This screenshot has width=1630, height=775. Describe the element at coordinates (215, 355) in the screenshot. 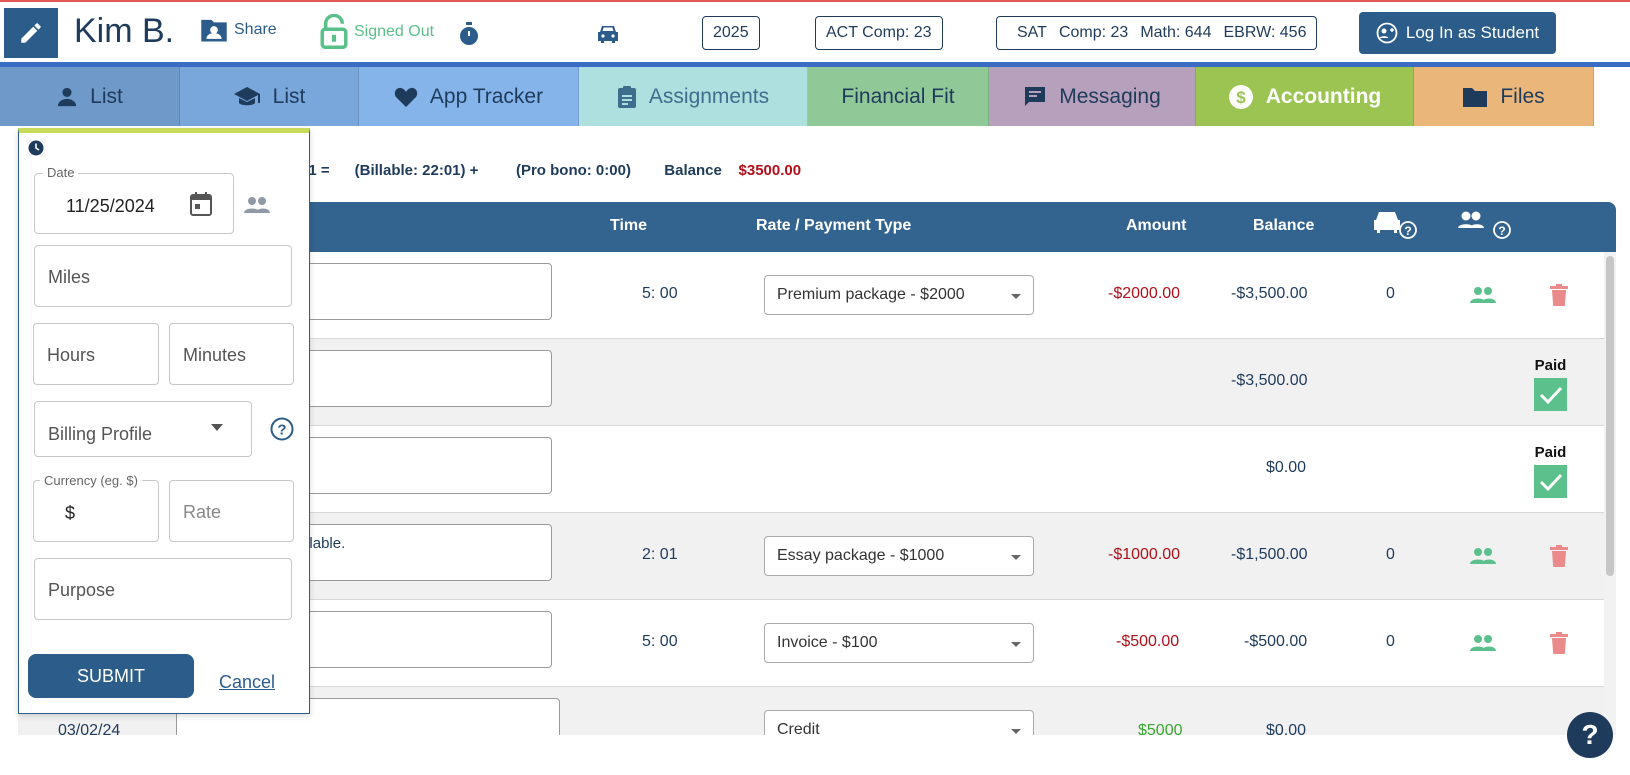

I see `minutes-placeholder: Minutes` at that location.